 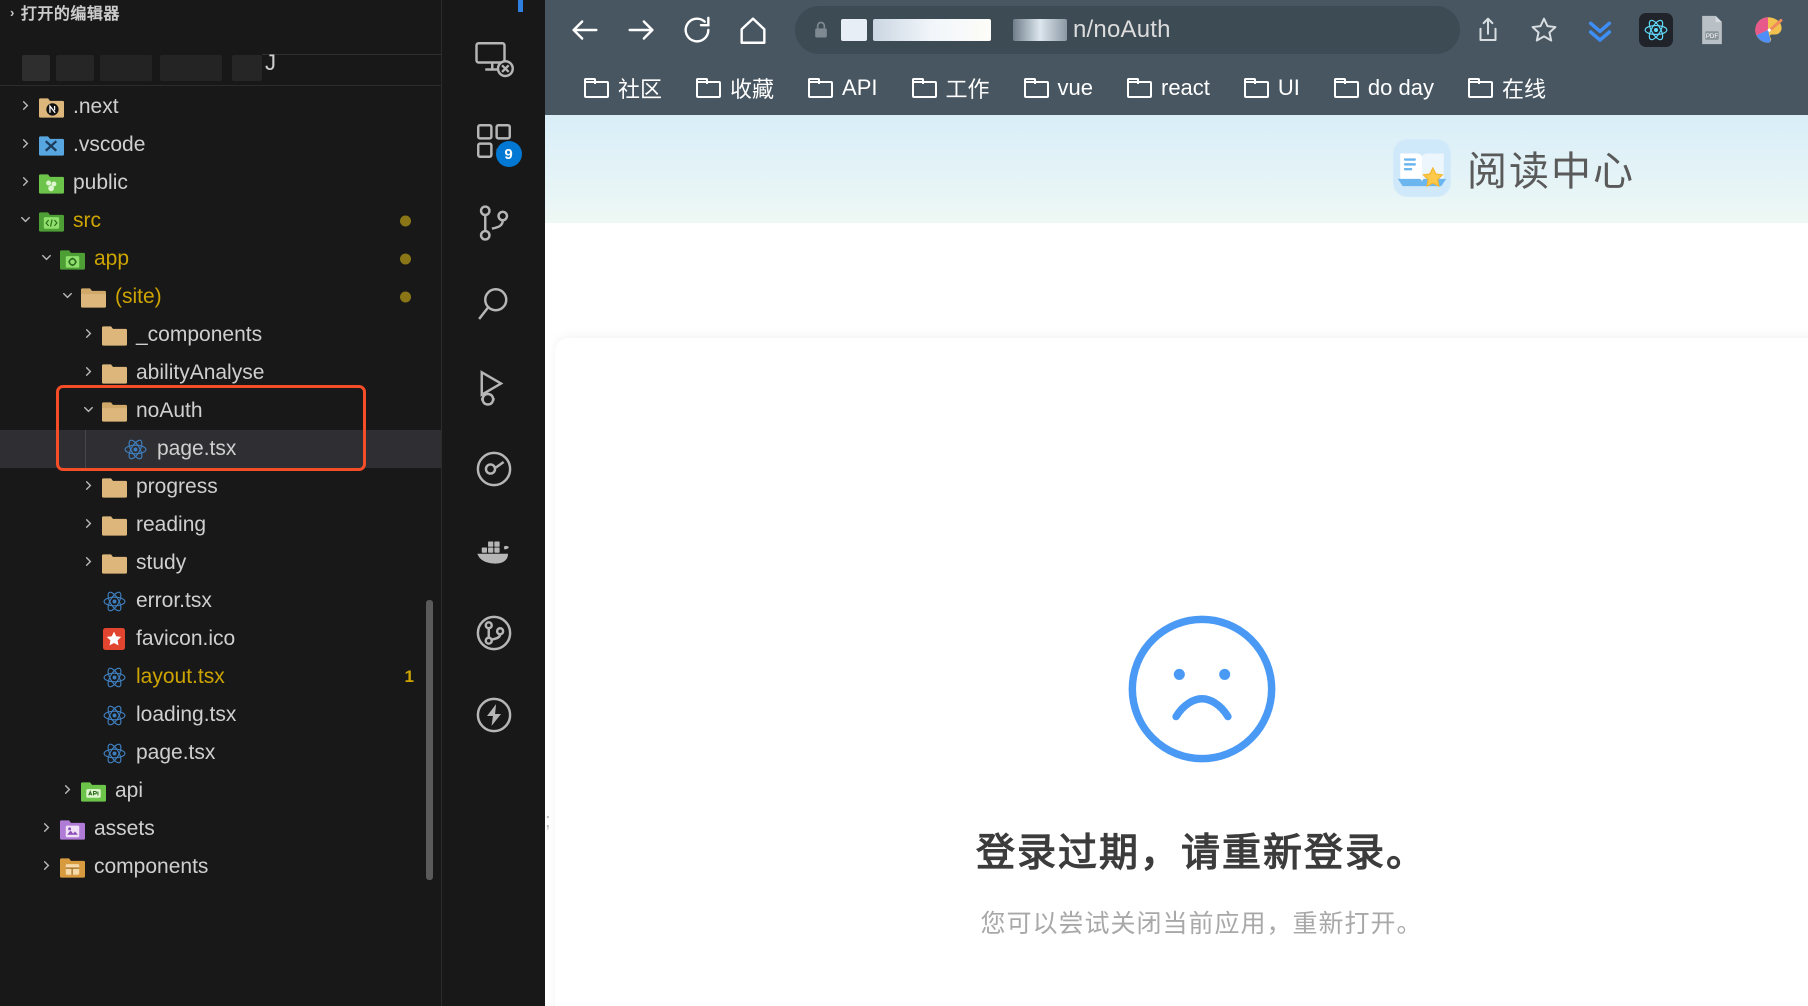 What do you see at coordinates (752, 89) in the screenshot?
I see `bookmark-label: 收藏` at bounding box center [752, 89].